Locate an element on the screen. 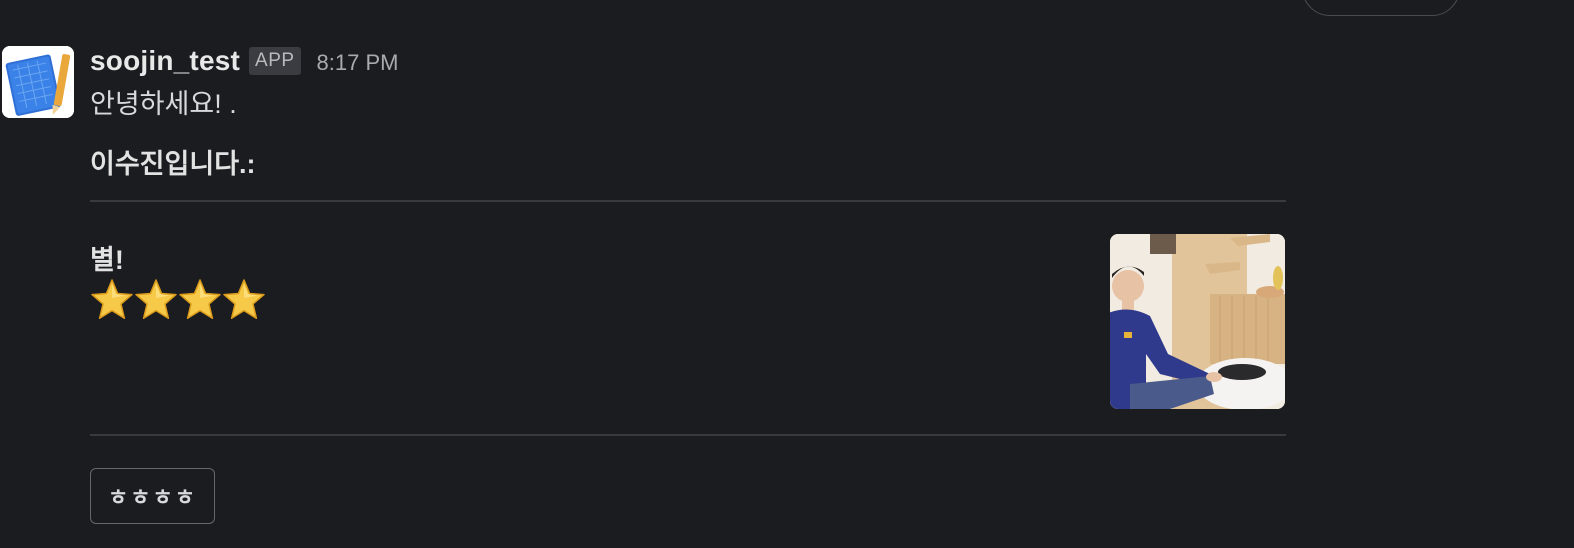  avatar is located at coordinates (38, 82).